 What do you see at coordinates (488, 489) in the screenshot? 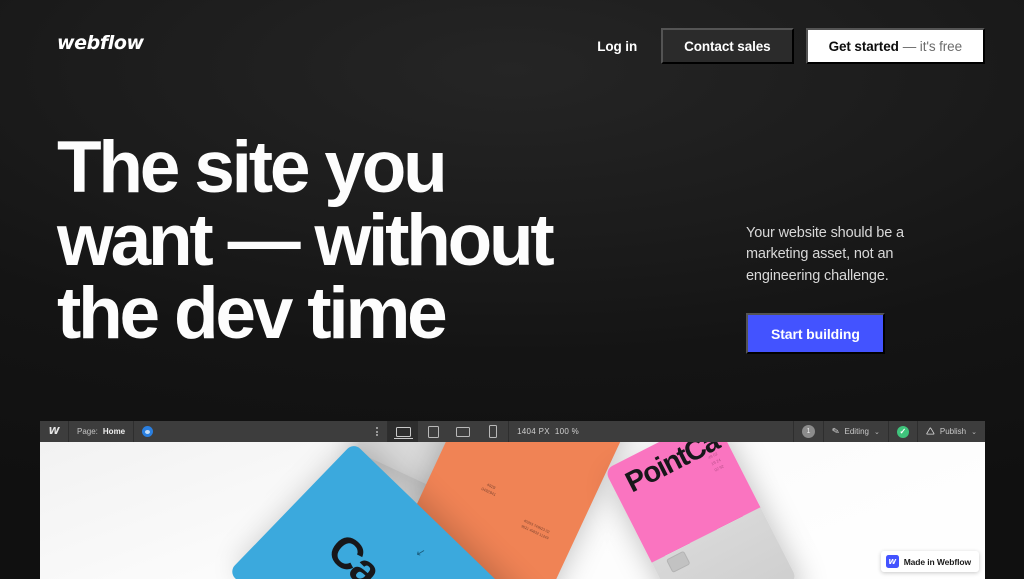
I see `card-orange-micro-1: 4929 0492941` at bounding box center [488, 489].